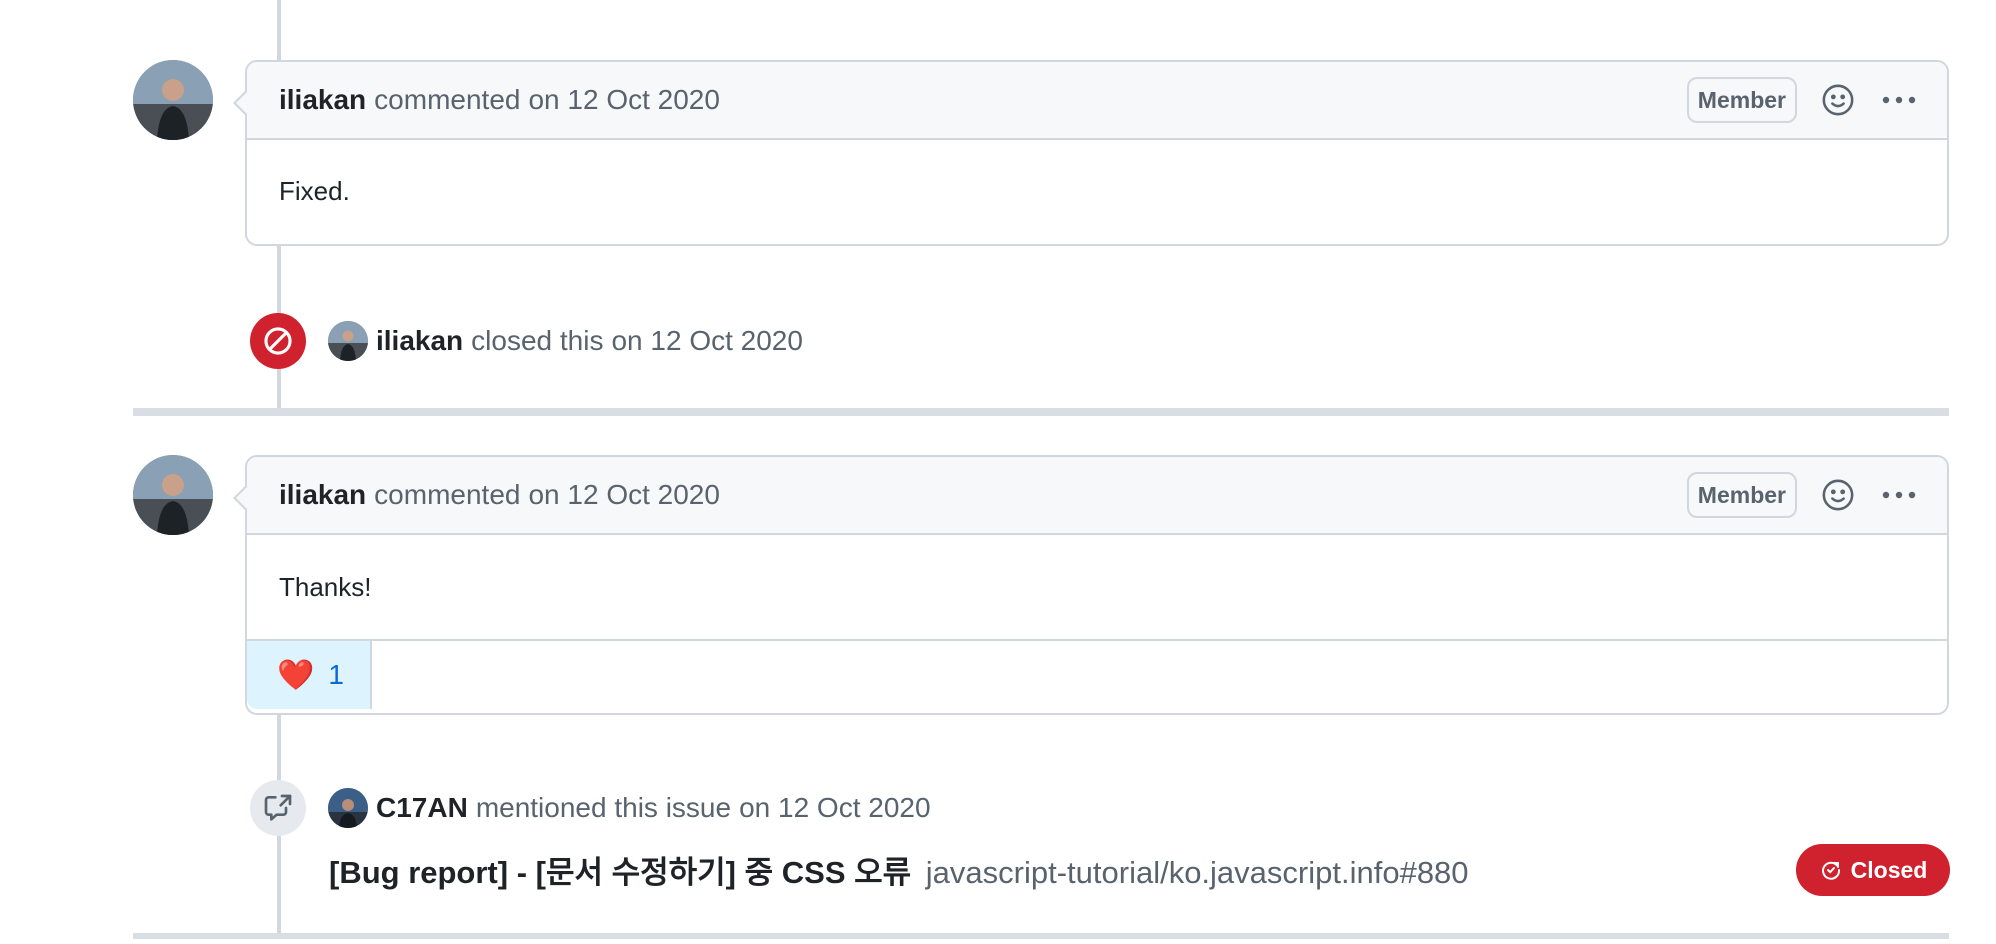 The width and height of the screenshot is (1996, 944). What do you see at coordinates (279, 31) in the screenshot?
I see `timeline-line` at bounding box center [279, 31].